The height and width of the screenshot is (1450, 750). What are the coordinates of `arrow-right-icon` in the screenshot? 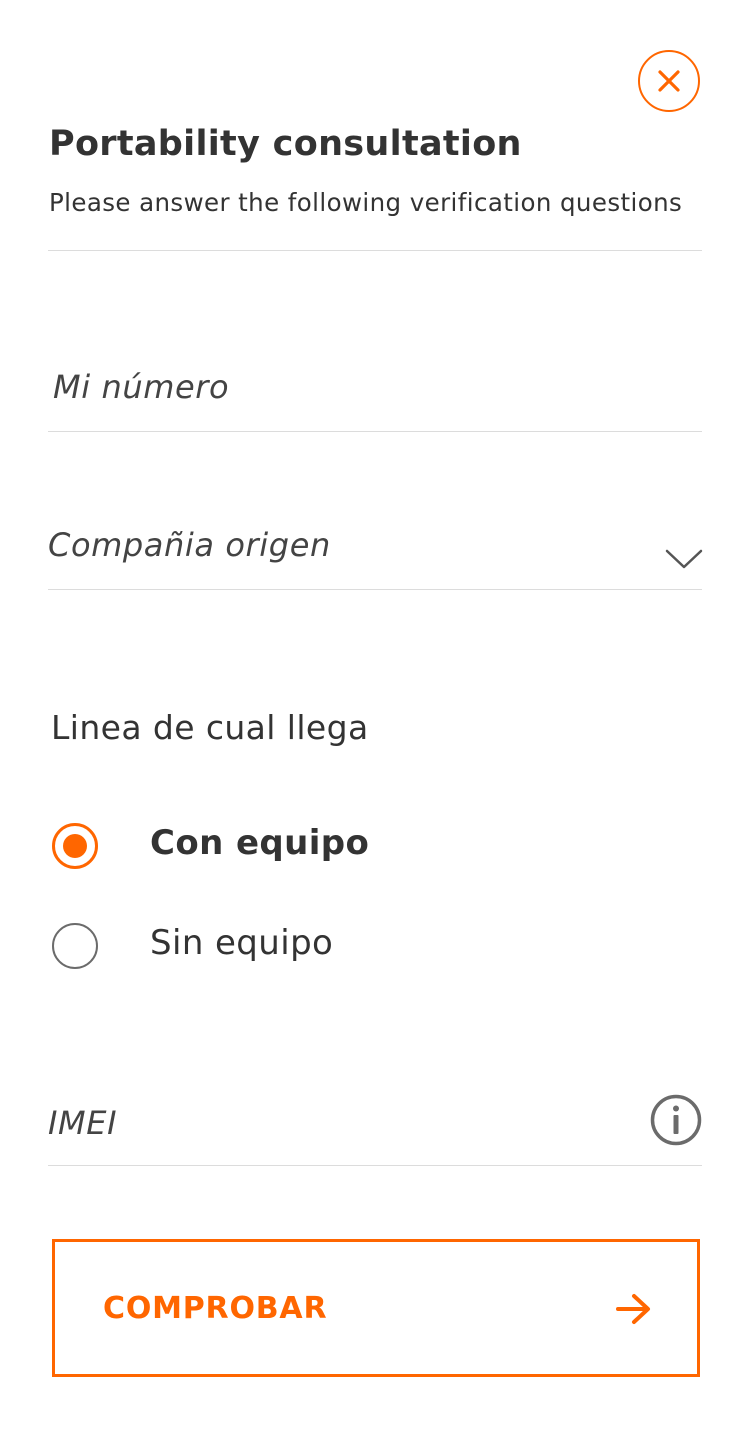 It's located at (633, 1309).